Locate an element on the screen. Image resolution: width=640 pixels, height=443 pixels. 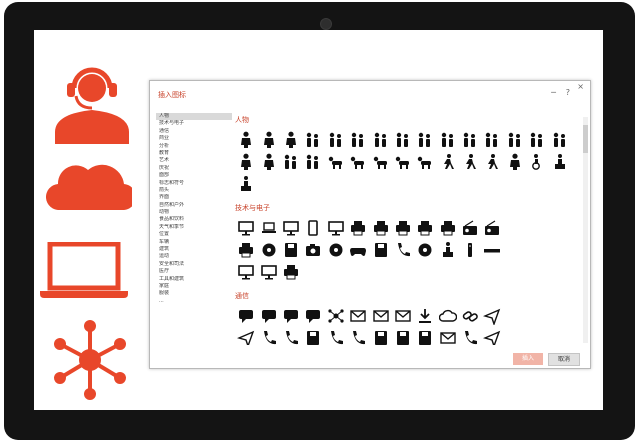
close-button: × is located at coordinates (580, 86).